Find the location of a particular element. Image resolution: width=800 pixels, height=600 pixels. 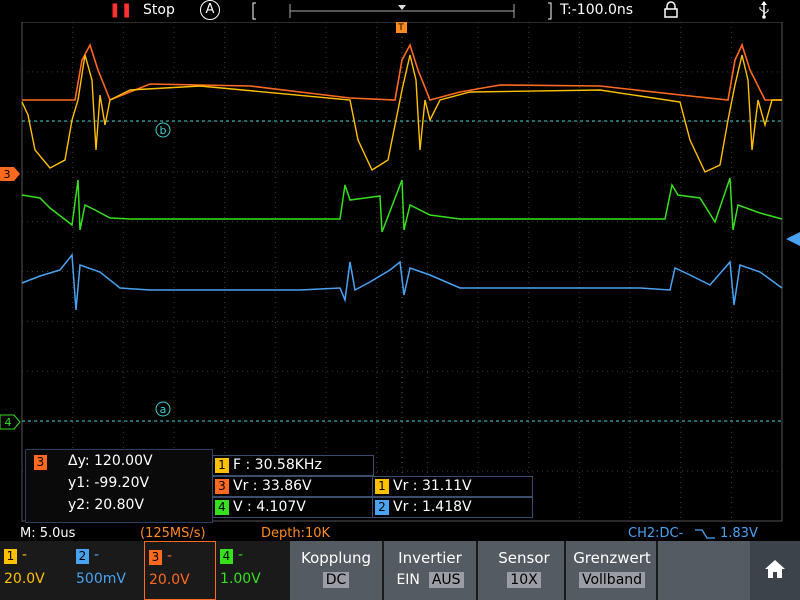

channel-3-button: 3 - 20.0V is located at coordinates (180, 570).